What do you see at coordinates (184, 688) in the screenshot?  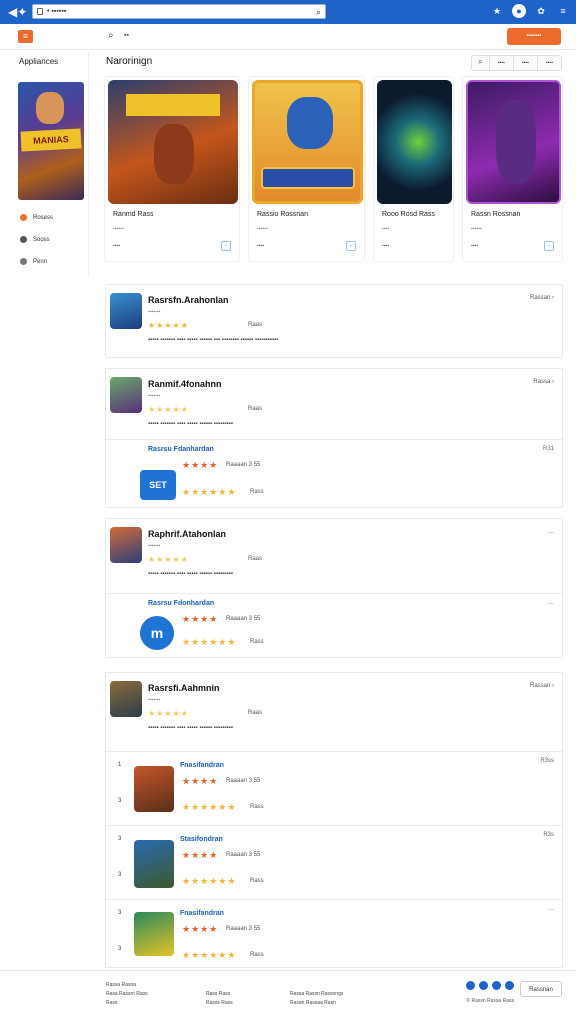 I see `app-title: Rasrsfi.Aahmnin` at bounding box center [184, 688].